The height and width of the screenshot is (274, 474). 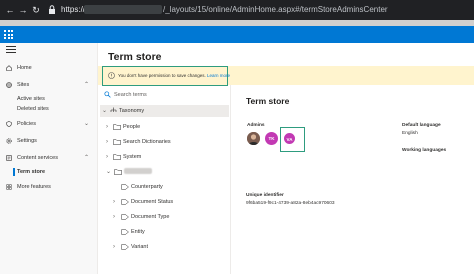 I want to click on url-scheme: https://, so click(x=73, y=10).